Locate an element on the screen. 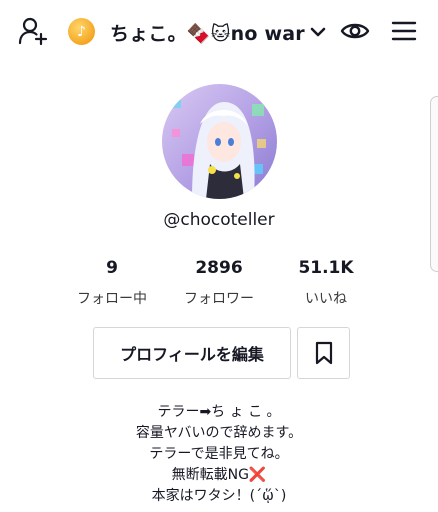 The image size is (438, 512). following-label: フォロー中 is located at coordinates (112, 299).